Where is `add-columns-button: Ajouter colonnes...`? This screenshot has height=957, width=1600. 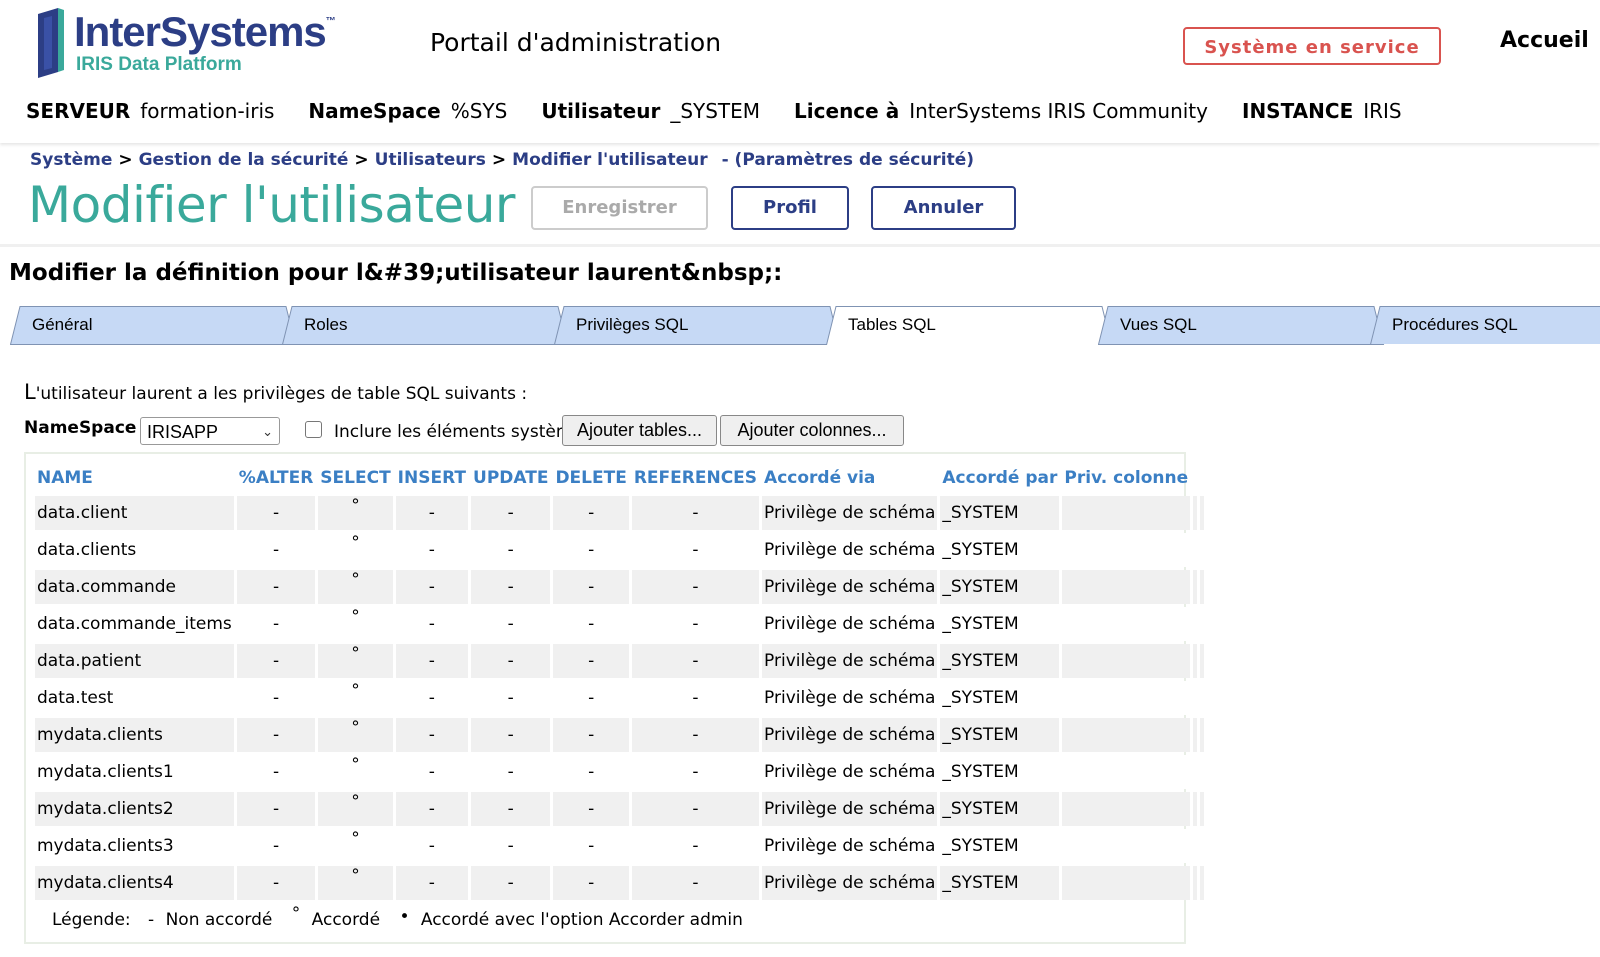
add-columns-button: Ajouter colonnes... is located at coordinates (812, 430).